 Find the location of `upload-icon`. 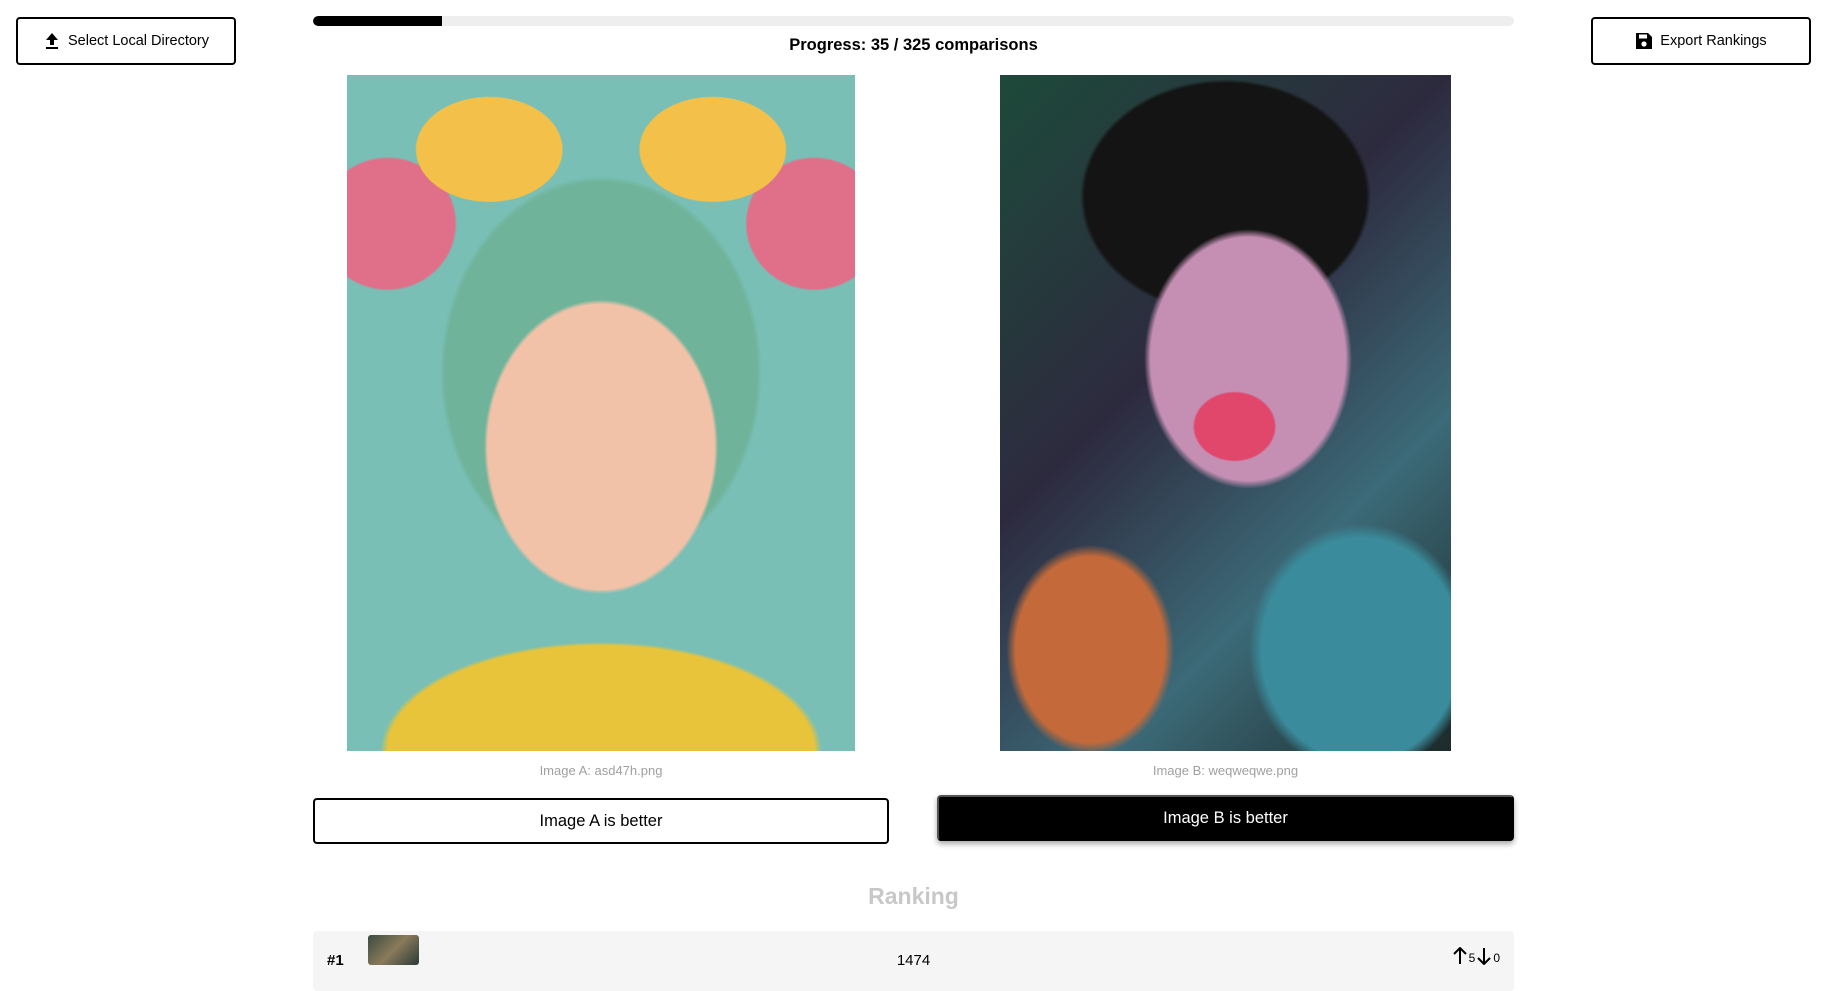

upload-icon is located at coordinates (52, 41).